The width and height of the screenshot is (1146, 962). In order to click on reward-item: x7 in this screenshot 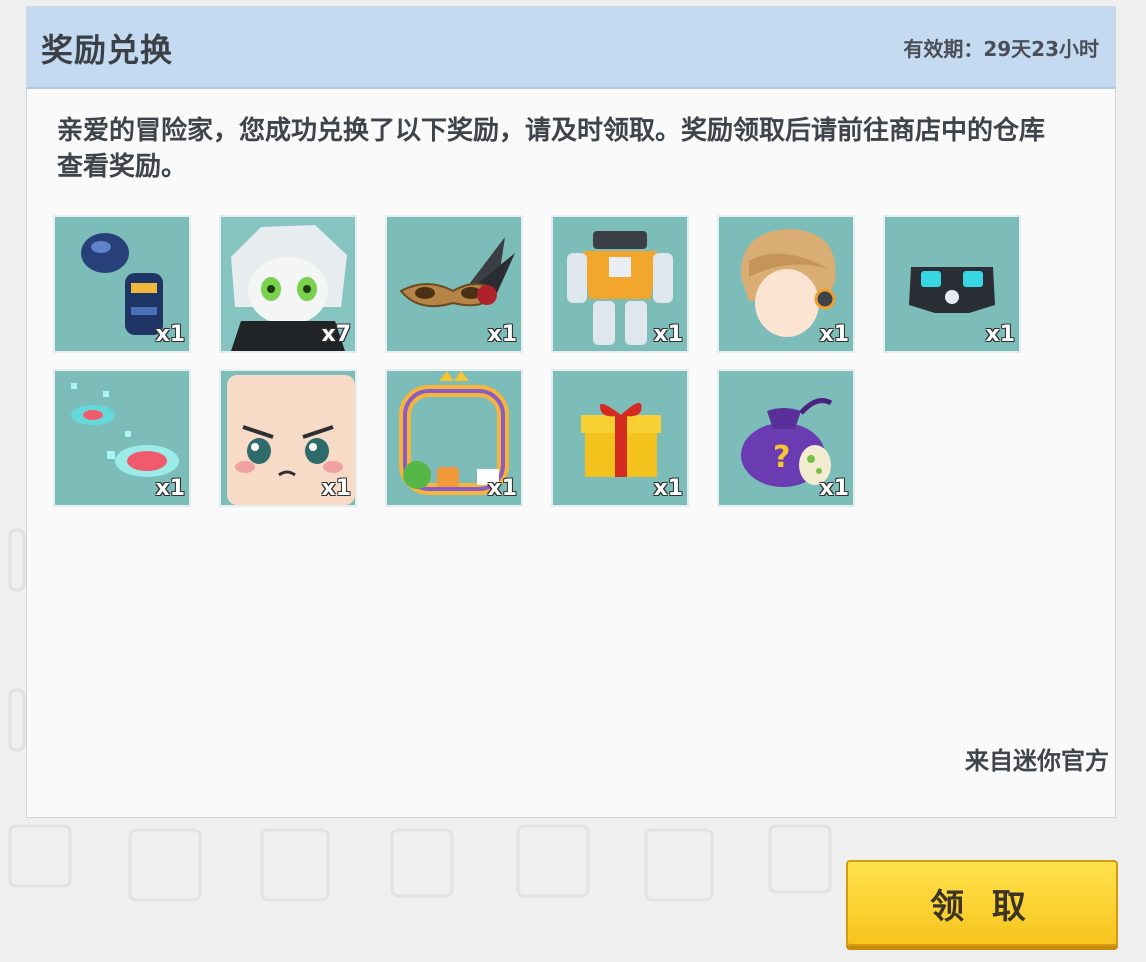, I will do `click(288, 284)`.